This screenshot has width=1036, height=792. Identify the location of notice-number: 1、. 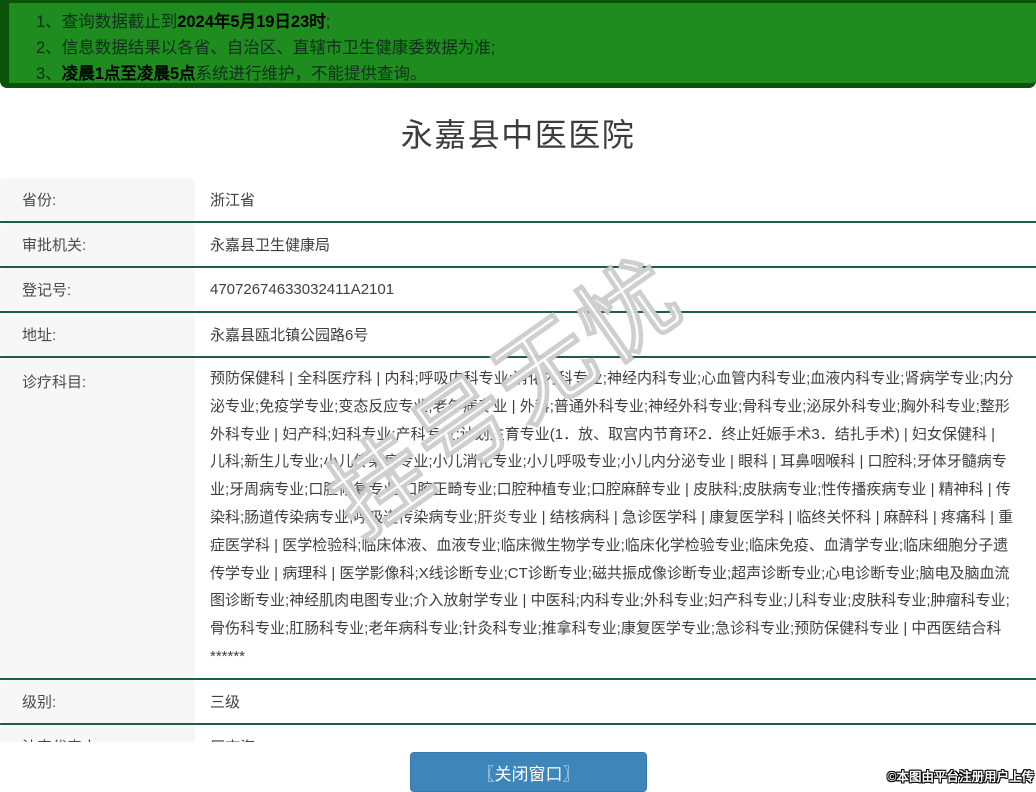
(49, 22).